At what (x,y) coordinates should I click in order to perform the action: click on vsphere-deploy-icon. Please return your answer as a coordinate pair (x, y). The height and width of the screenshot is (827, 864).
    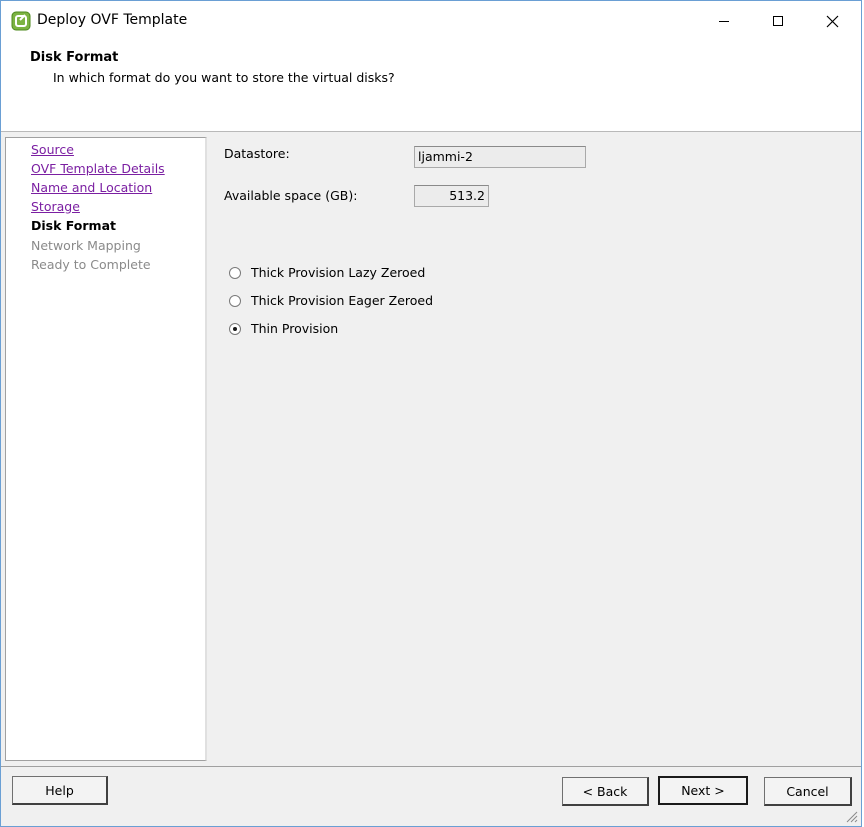
    Looking at the image, I should click on (21, 21).